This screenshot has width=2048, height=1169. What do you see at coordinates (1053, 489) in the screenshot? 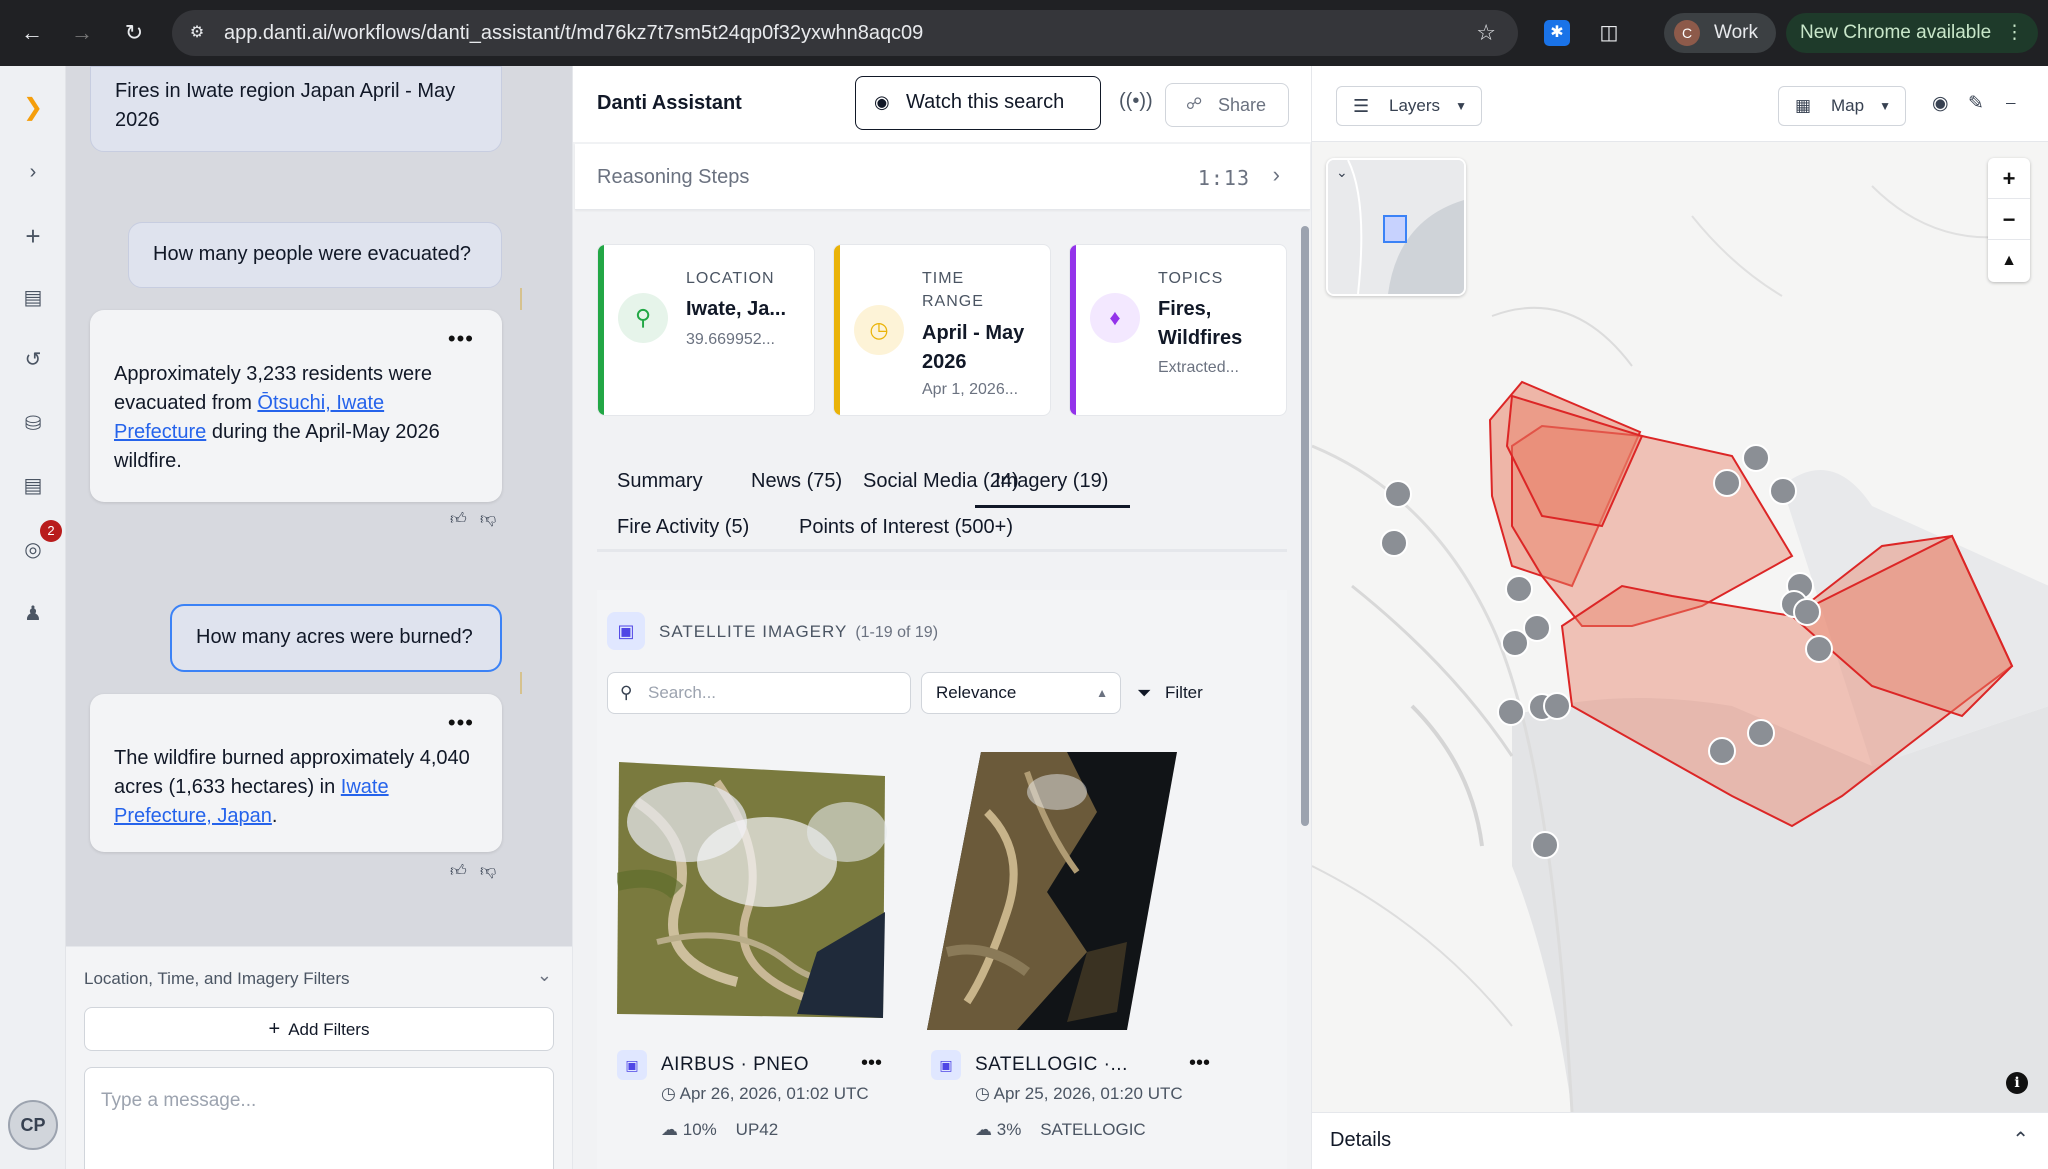
I see `tab-imagery: Imagery (19)` at bounding box center [1053, 489].